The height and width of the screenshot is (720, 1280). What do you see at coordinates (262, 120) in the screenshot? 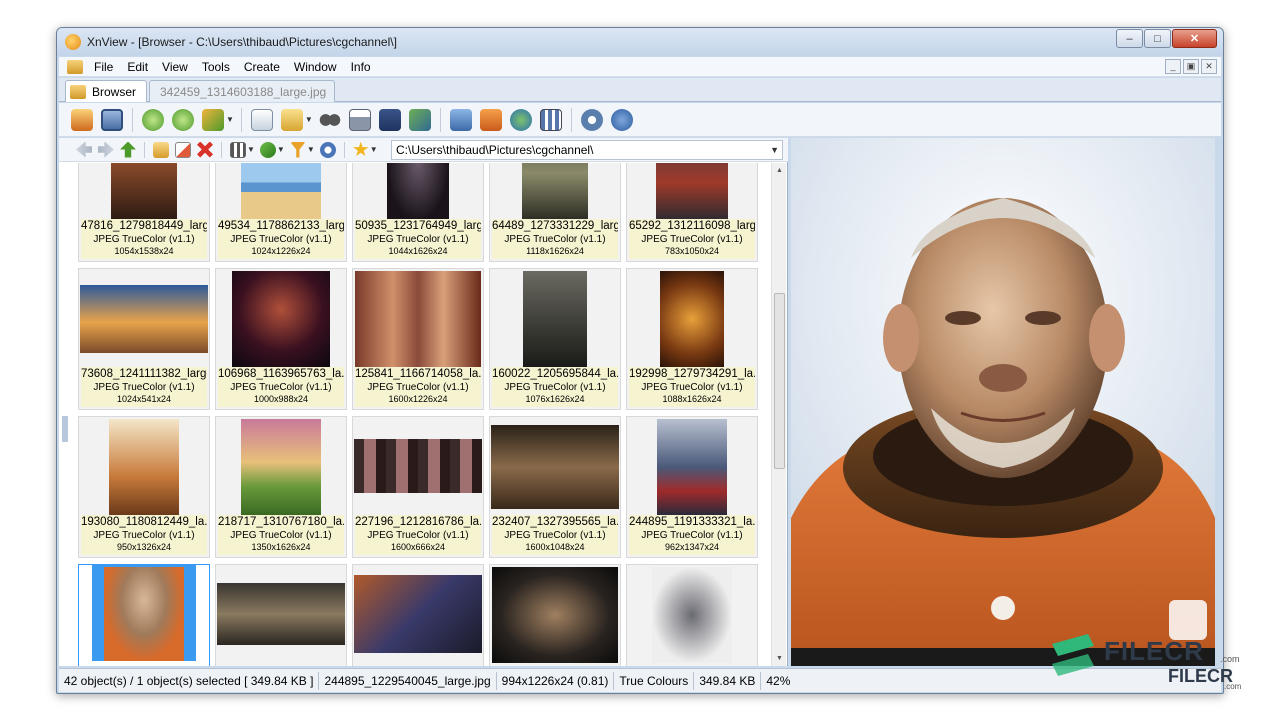
I see `open-button` at bounding box center [262, 120].